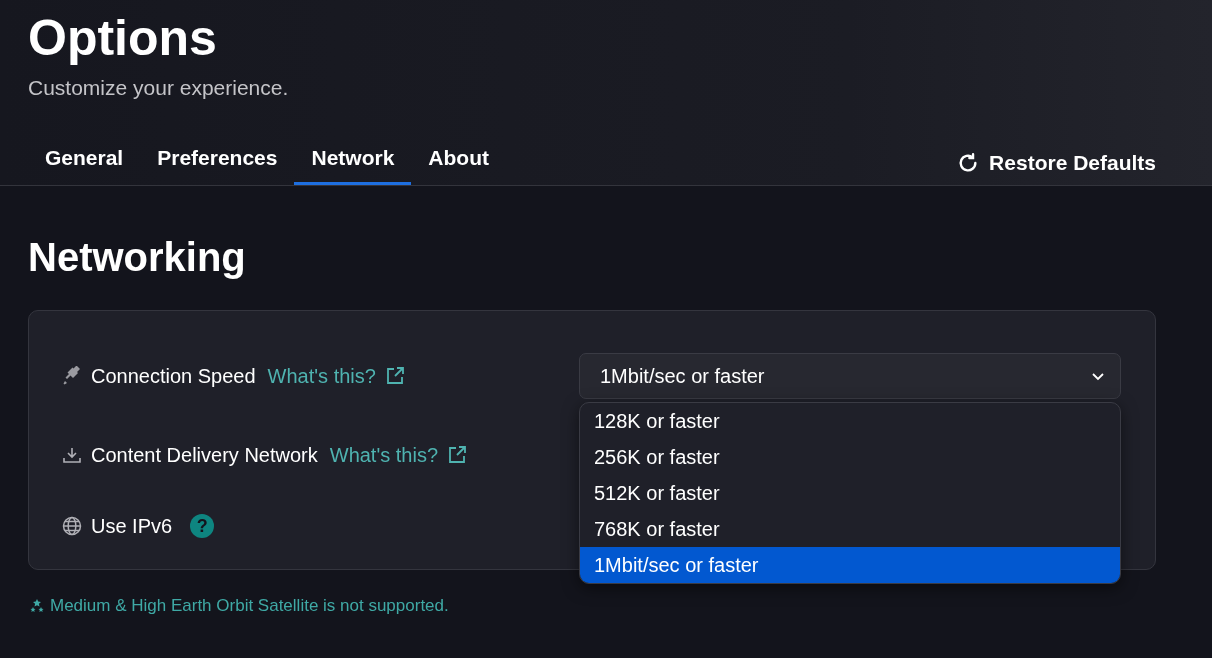 This screenshot has width=1212, height=658. I want to click on dropdown-option: 1Mbit/sec or faster, so click(850, 565).